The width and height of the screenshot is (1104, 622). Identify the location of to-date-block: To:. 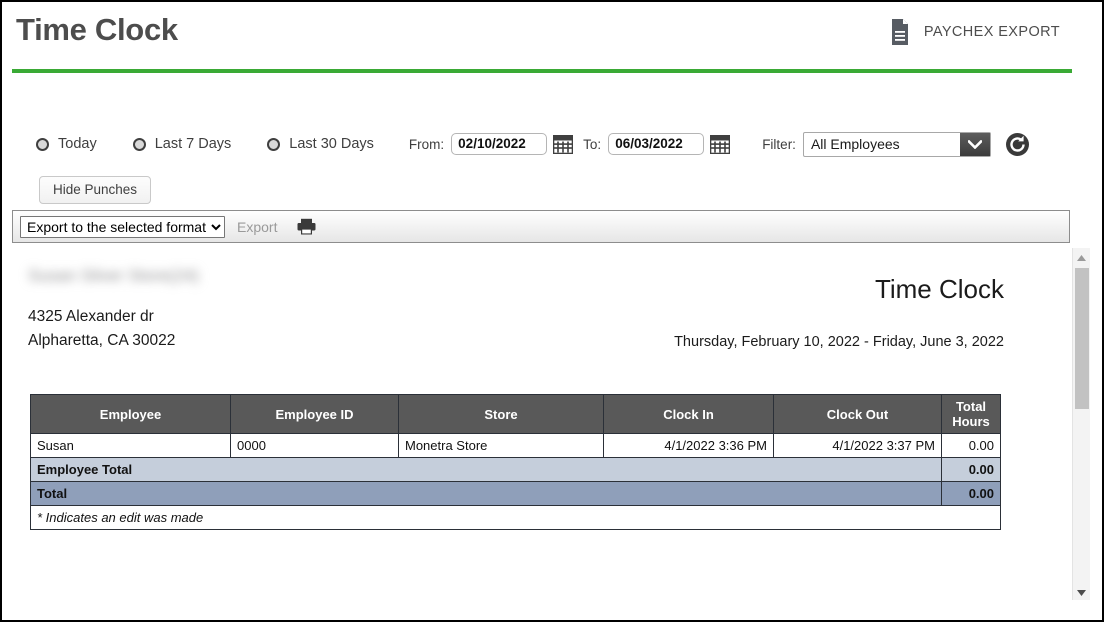
(661, 144).